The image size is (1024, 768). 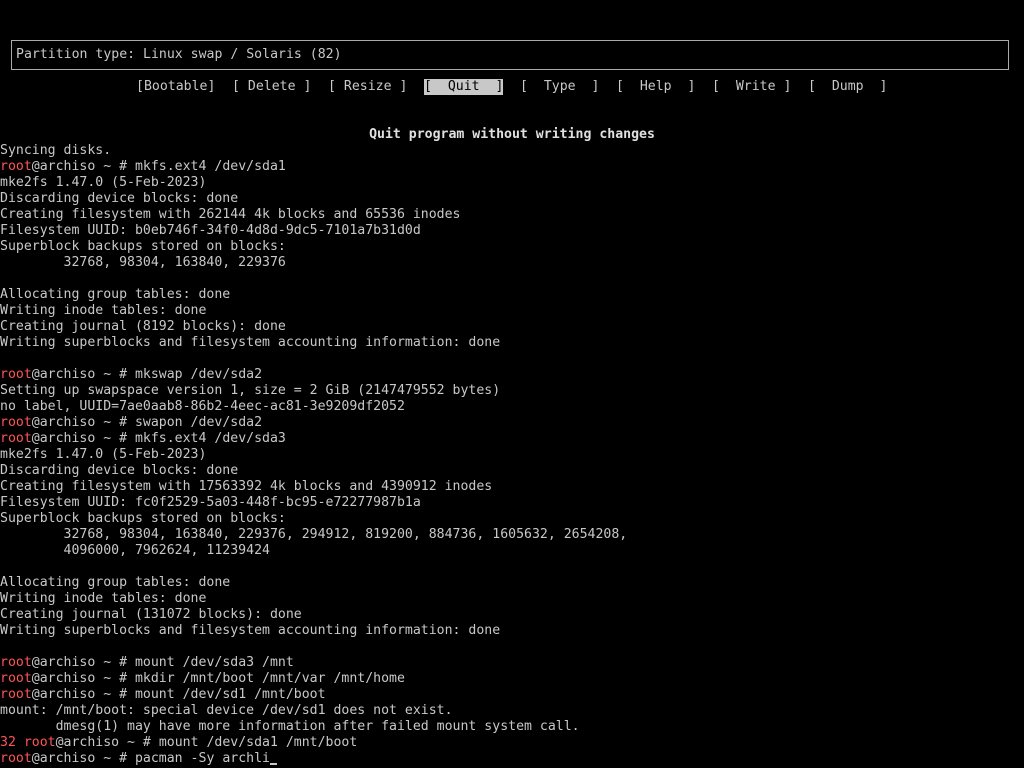 I want to click on command-text: mount /dev/sd1 /mnt/boot, so click(x=230, y=694).